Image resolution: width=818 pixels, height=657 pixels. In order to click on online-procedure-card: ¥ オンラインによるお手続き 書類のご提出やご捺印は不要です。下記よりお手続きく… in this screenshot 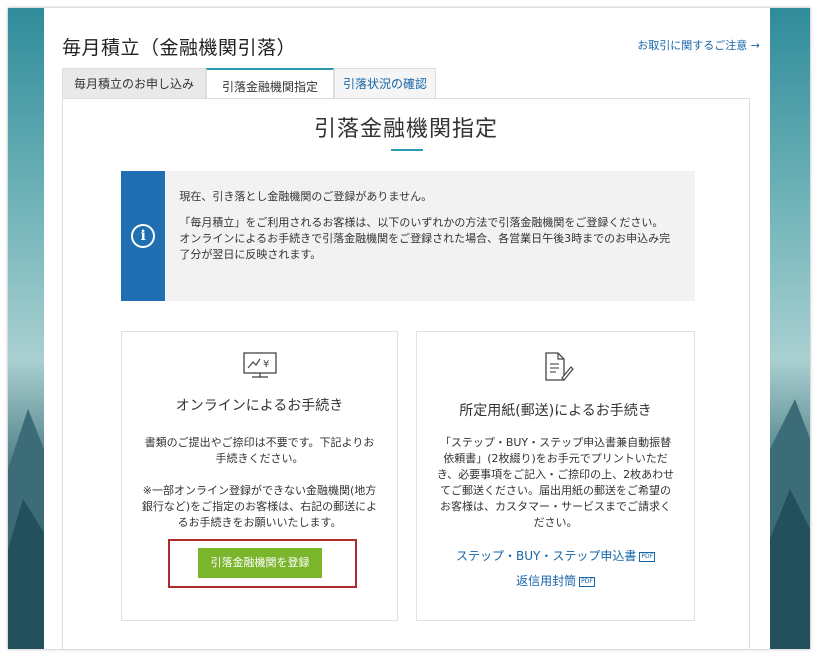, I will do `click(259, 476)`.